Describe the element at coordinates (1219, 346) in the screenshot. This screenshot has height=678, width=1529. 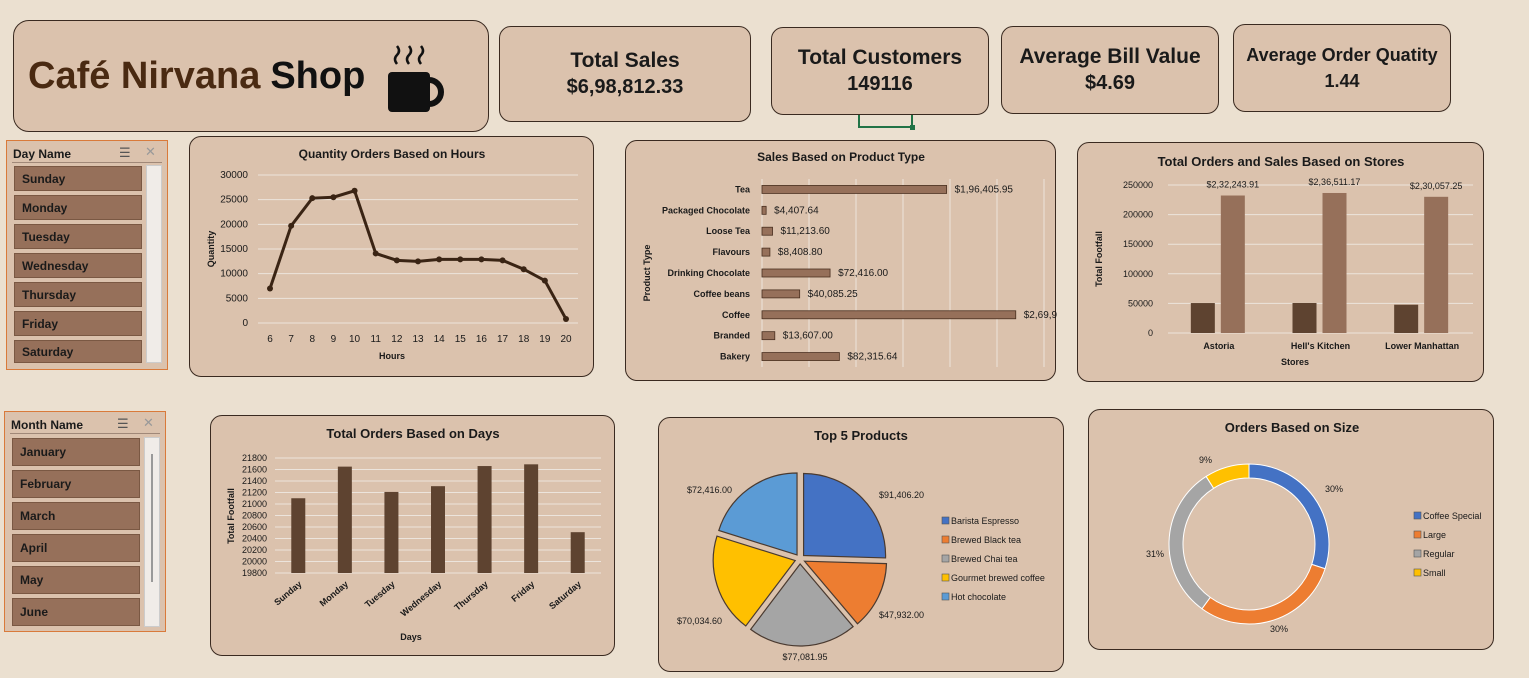
I see `category-label: Astoria` at that location.